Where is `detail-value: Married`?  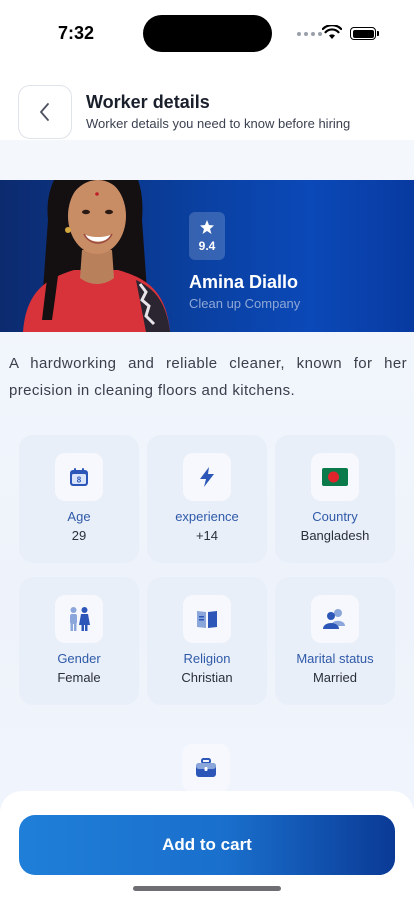 detail-value: Married is located at coordinates (335, 677).